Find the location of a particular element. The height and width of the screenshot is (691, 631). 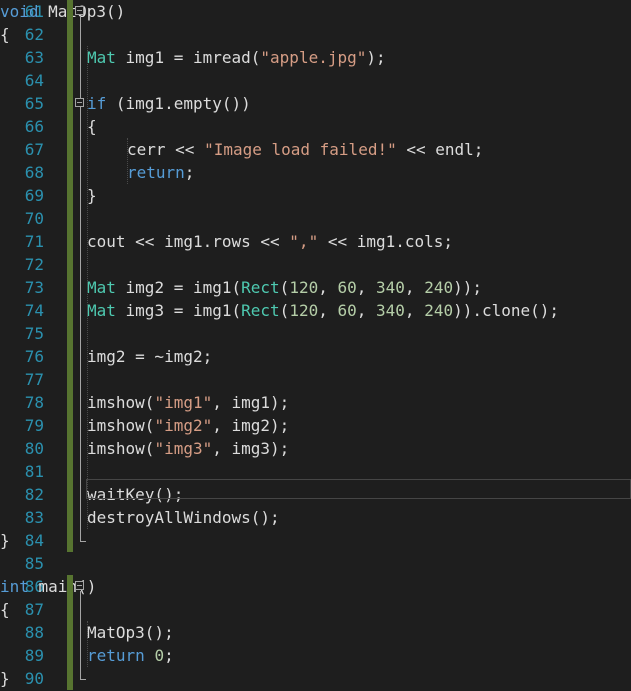

code-line: 89 return 0; is located at coordinates (315, 655).